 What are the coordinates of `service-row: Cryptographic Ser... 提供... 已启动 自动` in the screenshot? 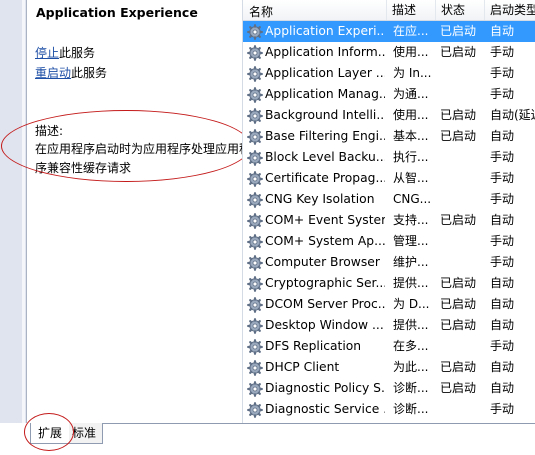 It's located at (389, 283).